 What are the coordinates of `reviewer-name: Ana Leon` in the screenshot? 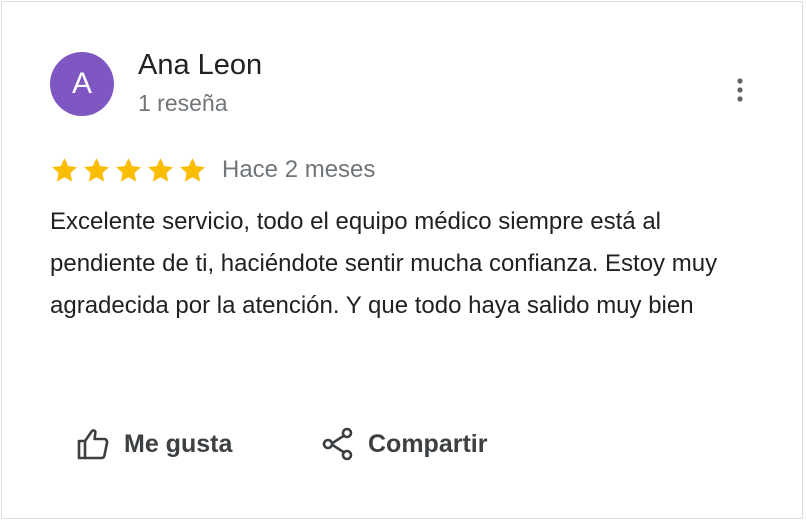 It's located at (200, 65).